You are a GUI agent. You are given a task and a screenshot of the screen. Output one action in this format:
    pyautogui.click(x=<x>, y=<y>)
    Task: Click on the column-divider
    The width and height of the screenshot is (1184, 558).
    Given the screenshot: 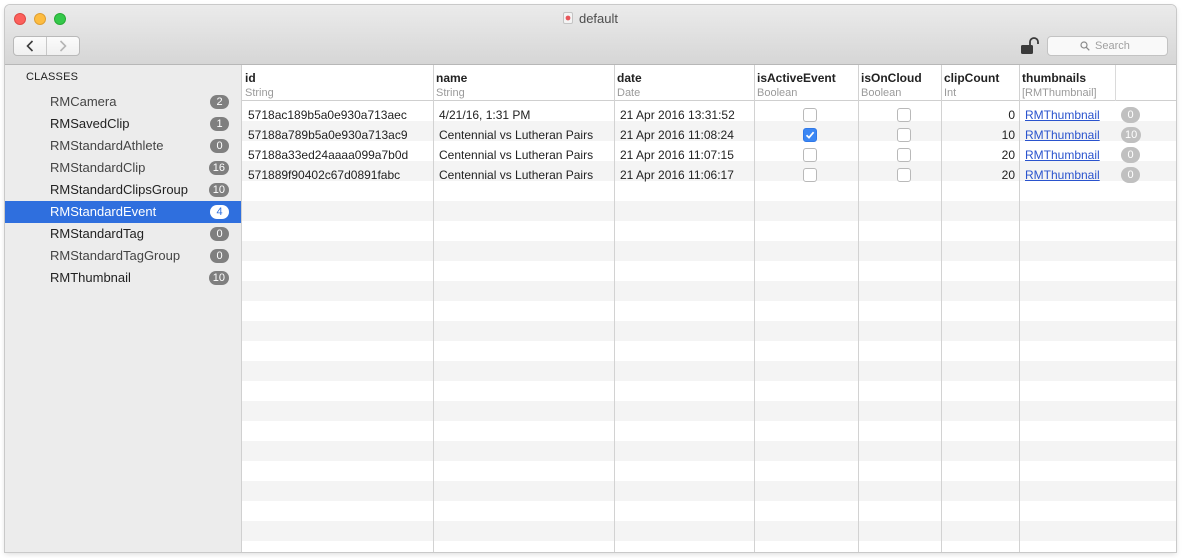 What is the action you would take?
    pyautogui.click(x=1115, y=83)
    